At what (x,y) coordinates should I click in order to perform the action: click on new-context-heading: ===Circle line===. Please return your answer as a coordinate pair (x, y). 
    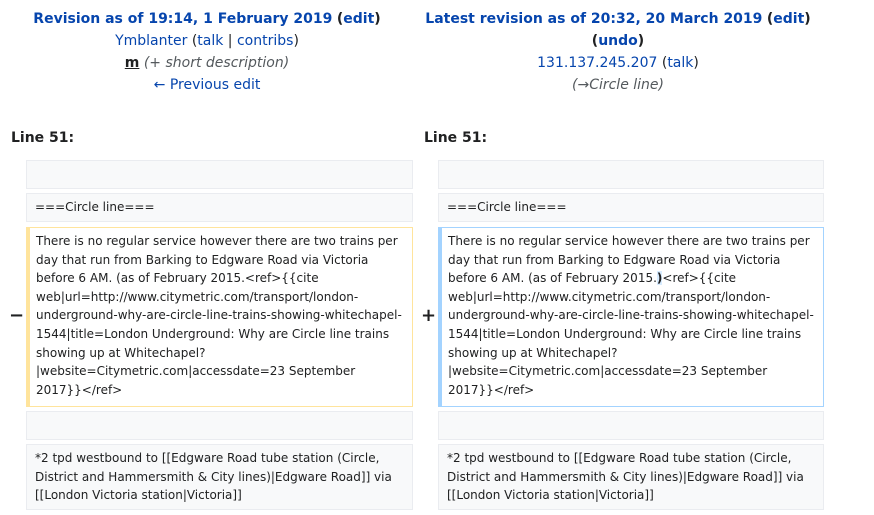
    Looking at the image, I should click on (631, 207).